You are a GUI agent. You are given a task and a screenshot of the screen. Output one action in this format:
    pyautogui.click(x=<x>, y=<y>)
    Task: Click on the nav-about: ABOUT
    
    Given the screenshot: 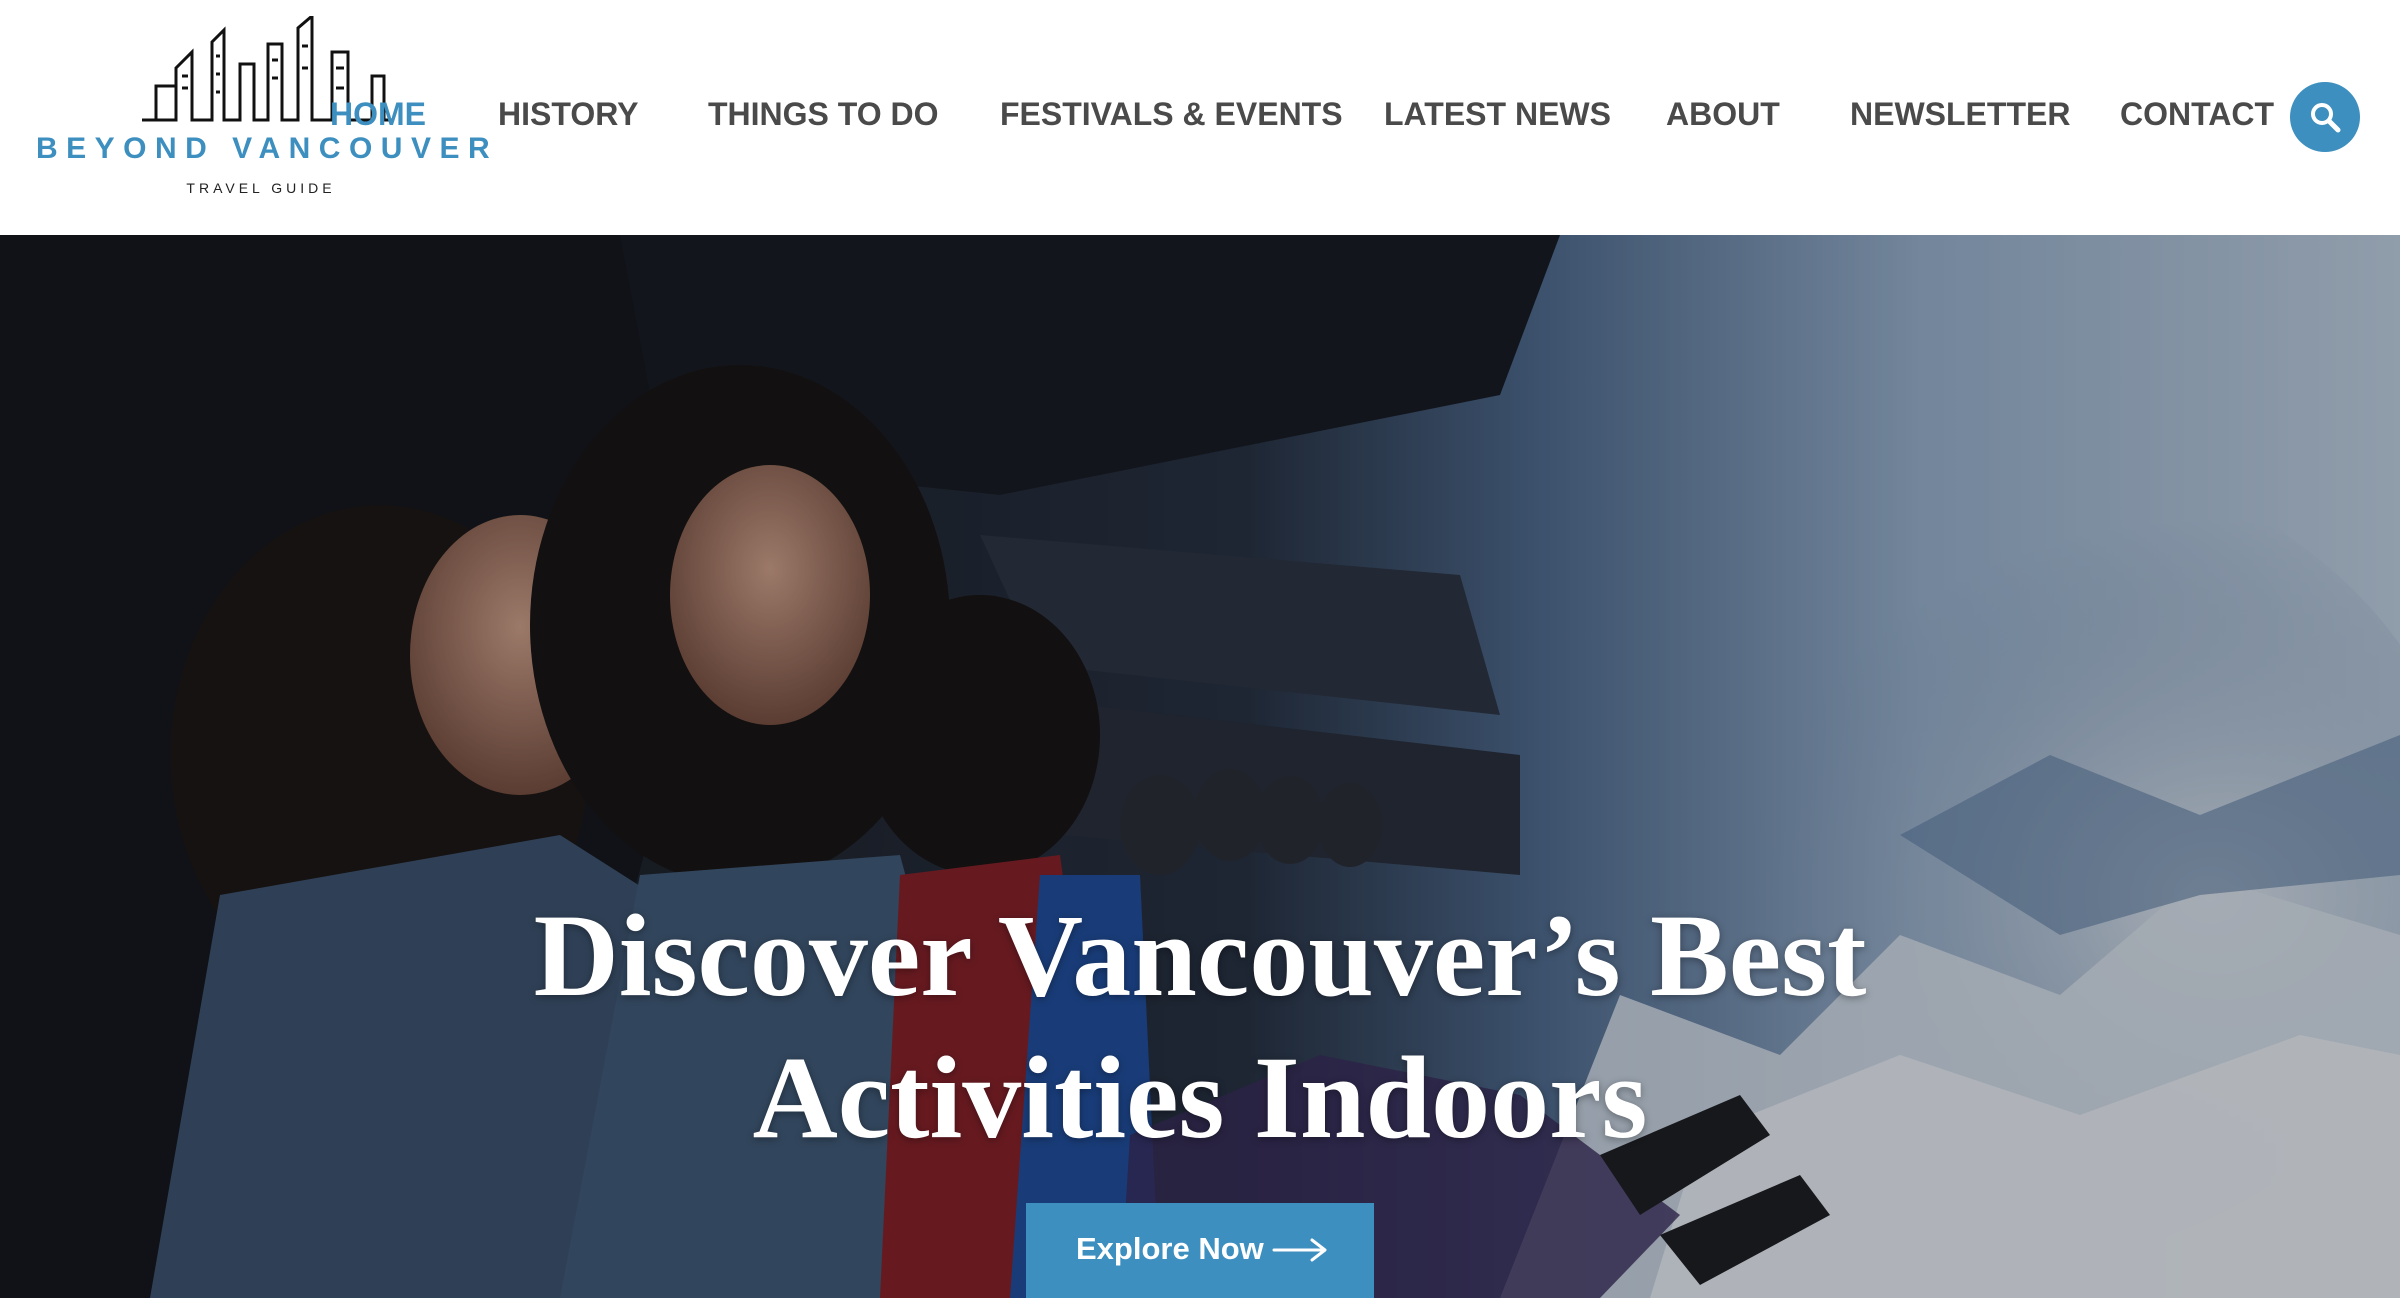 What is the action you would take?
    pyautogui.click(x=1723, y=114)
    